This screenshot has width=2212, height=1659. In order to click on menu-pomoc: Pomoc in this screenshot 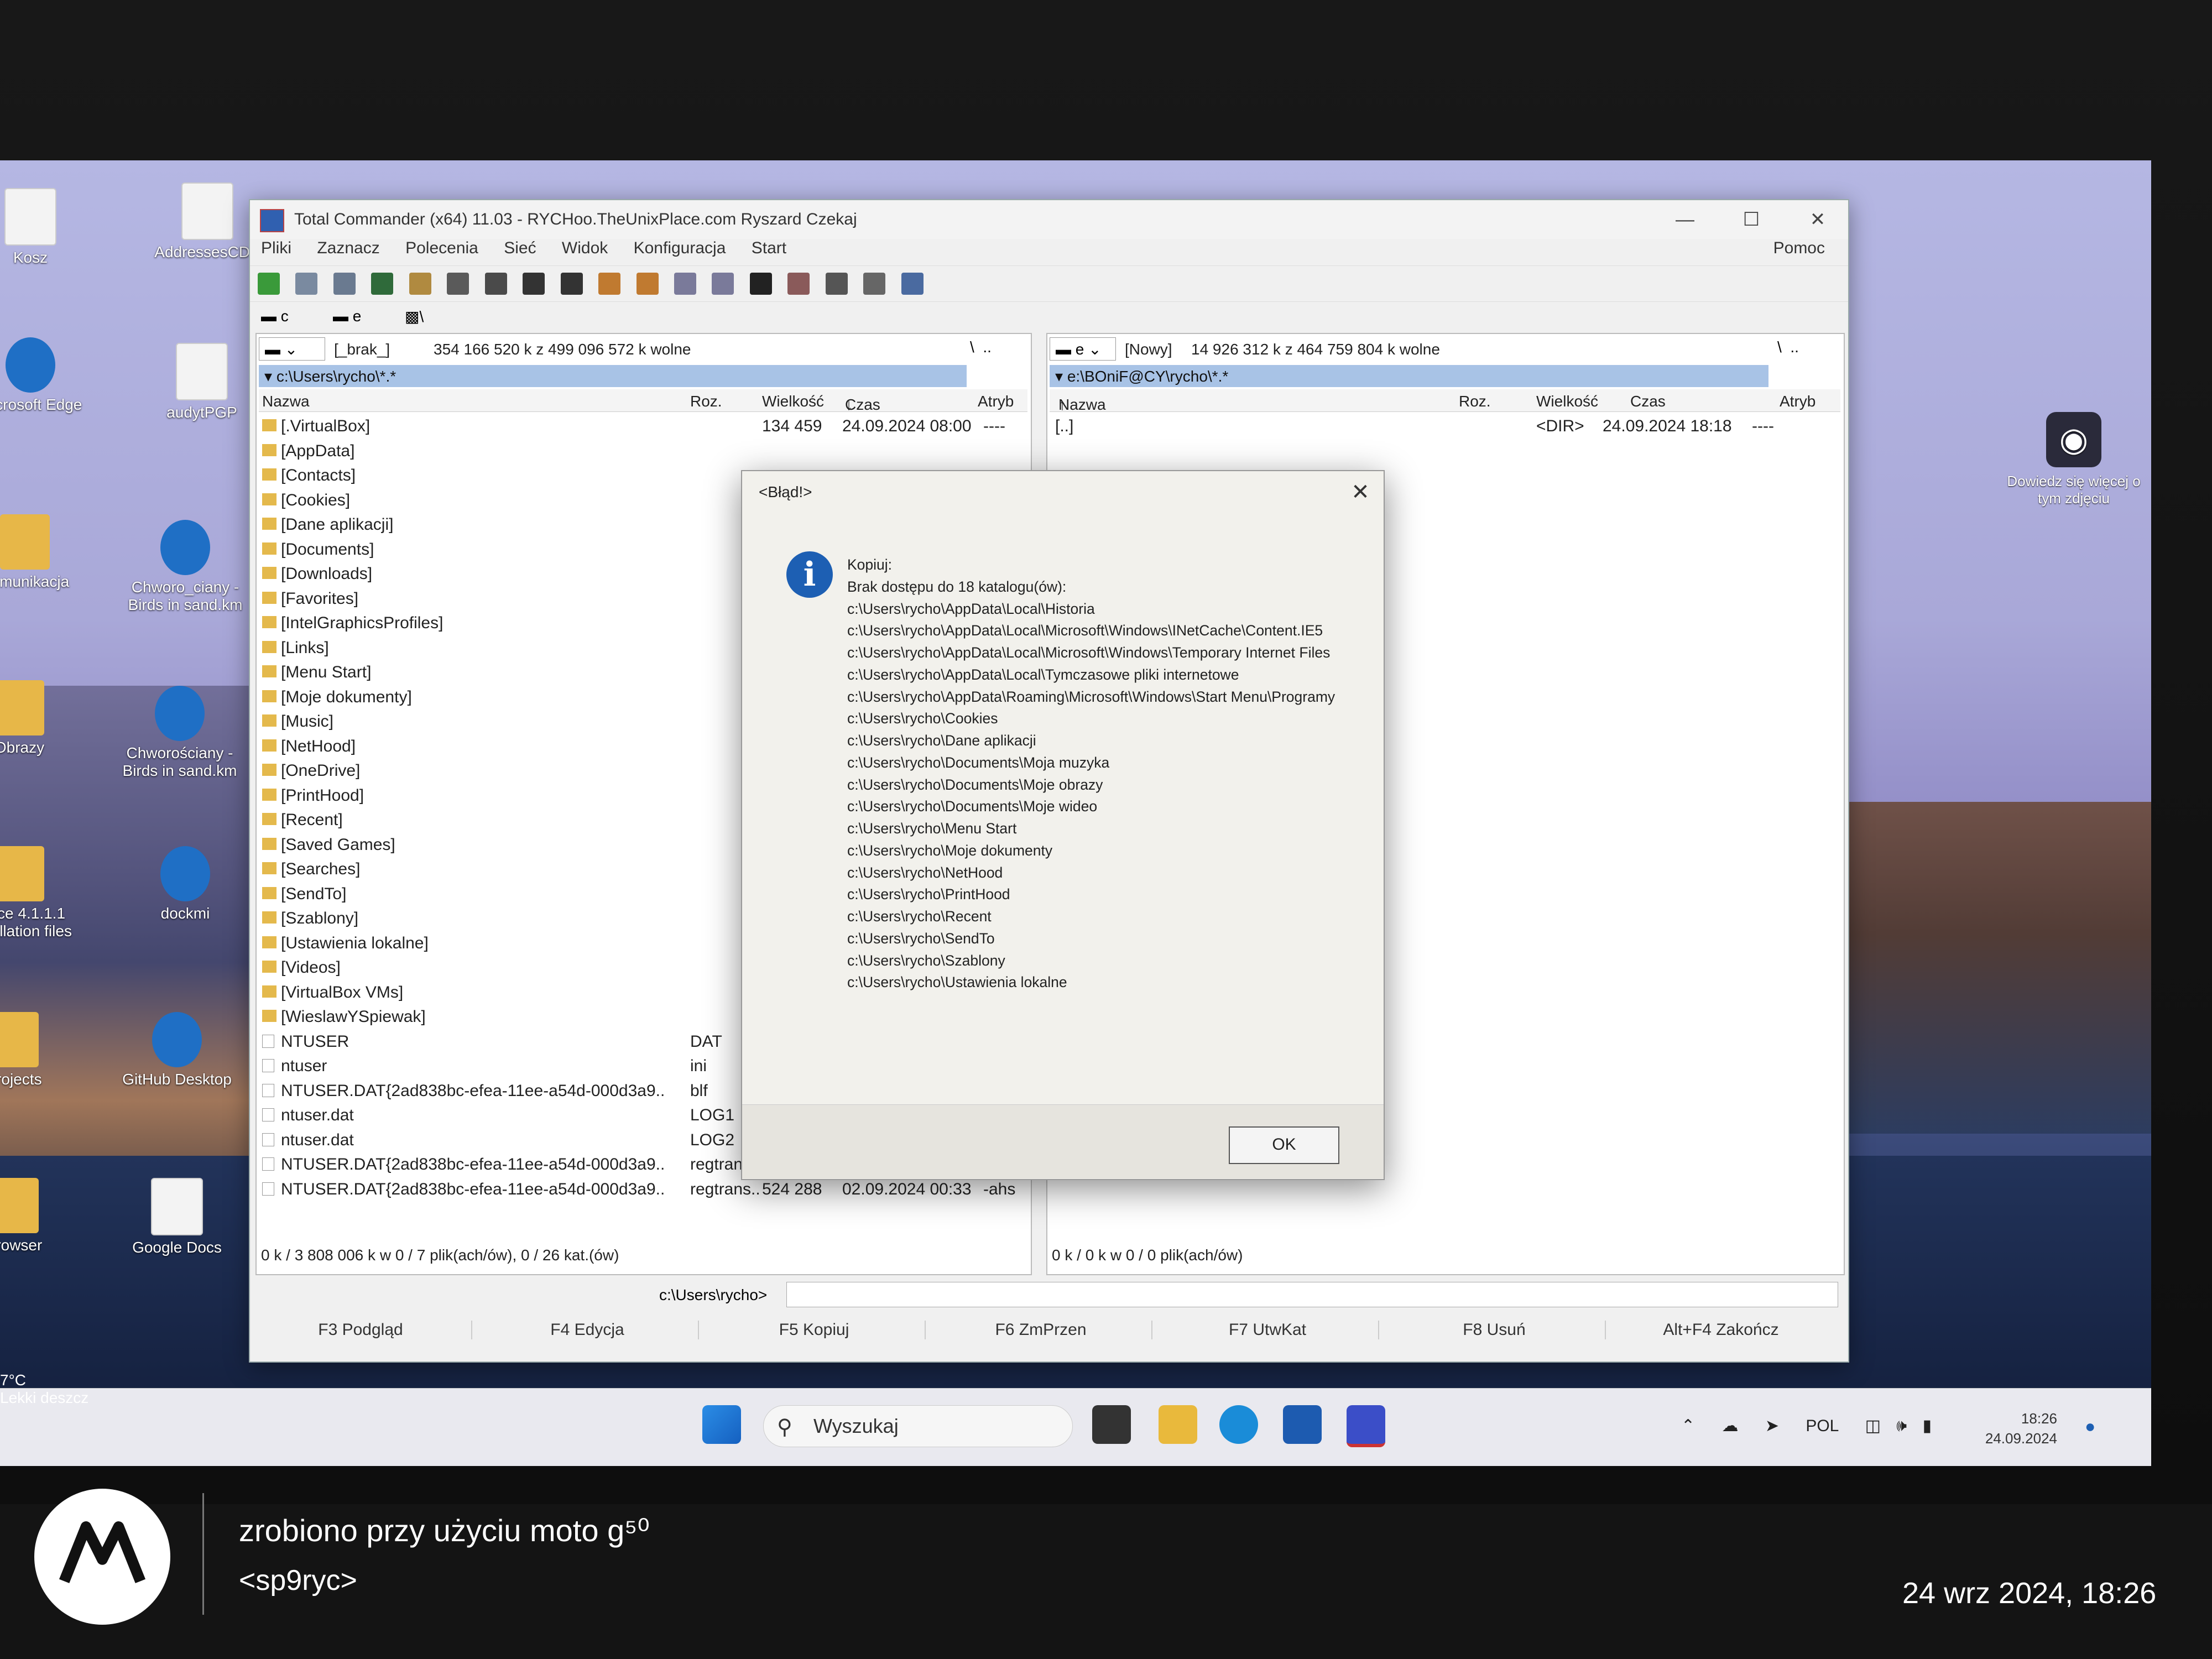, I will do `click(1799, 249)`.